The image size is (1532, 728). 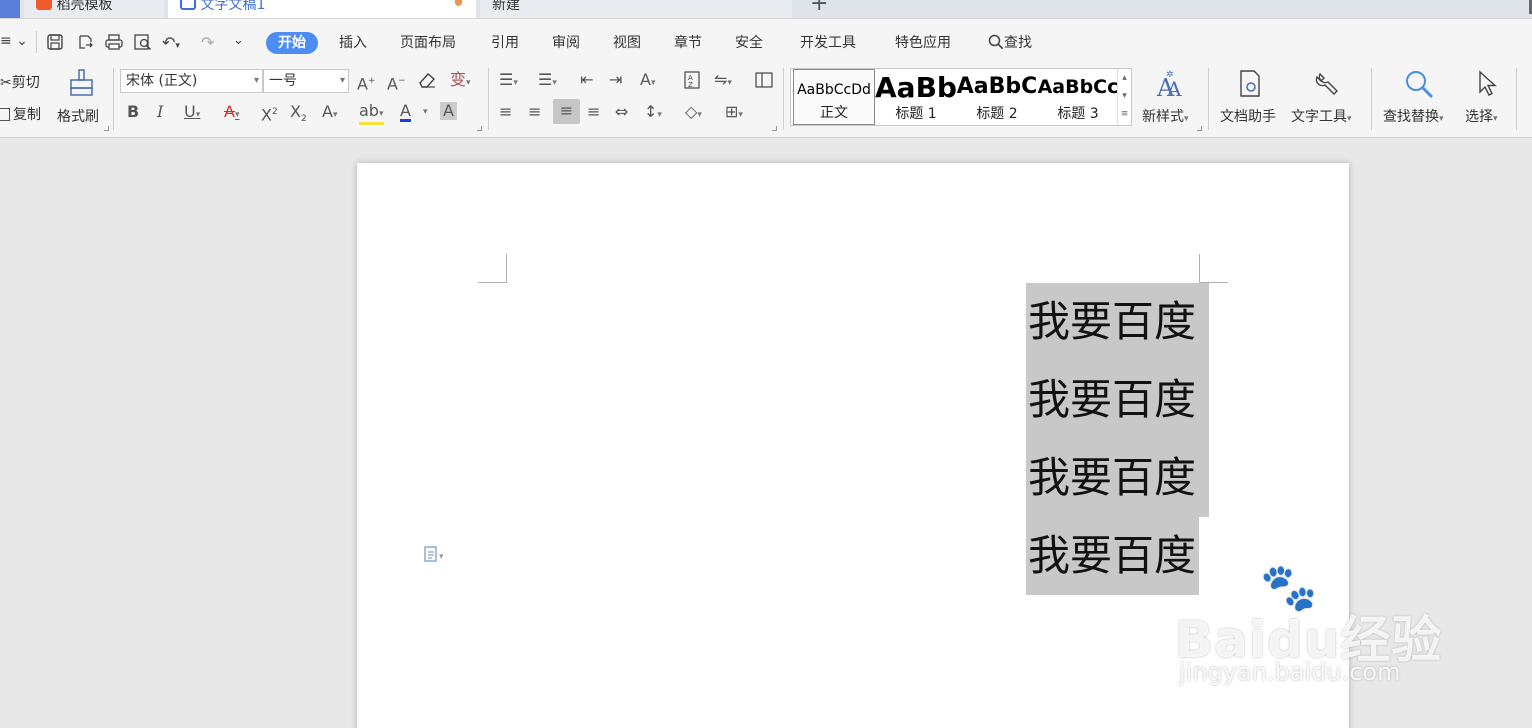 I want to click on style-heading-2: AaBbC 标题 2, so click(x=997, y=97).